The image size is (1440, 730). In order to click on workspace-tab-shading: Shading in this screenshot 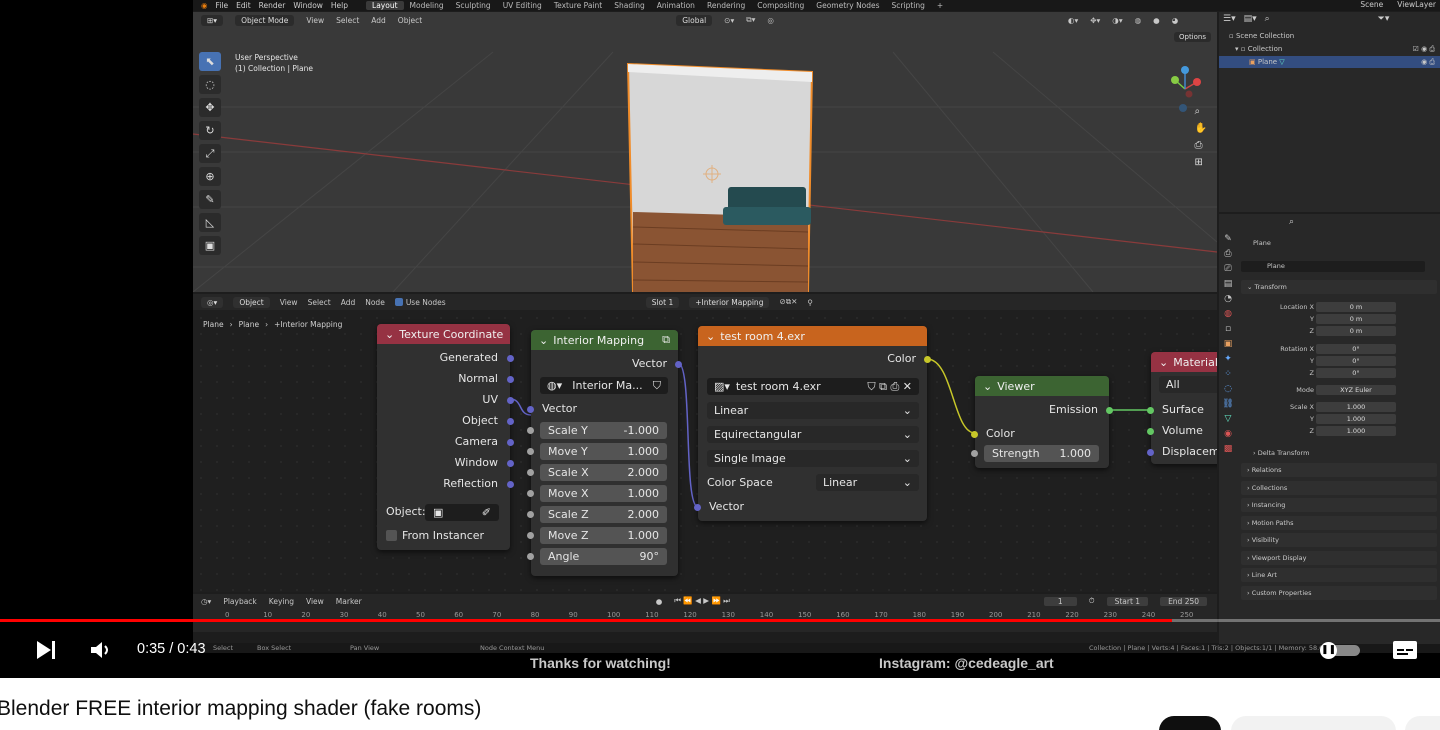, I will do `click(629, 5)`.